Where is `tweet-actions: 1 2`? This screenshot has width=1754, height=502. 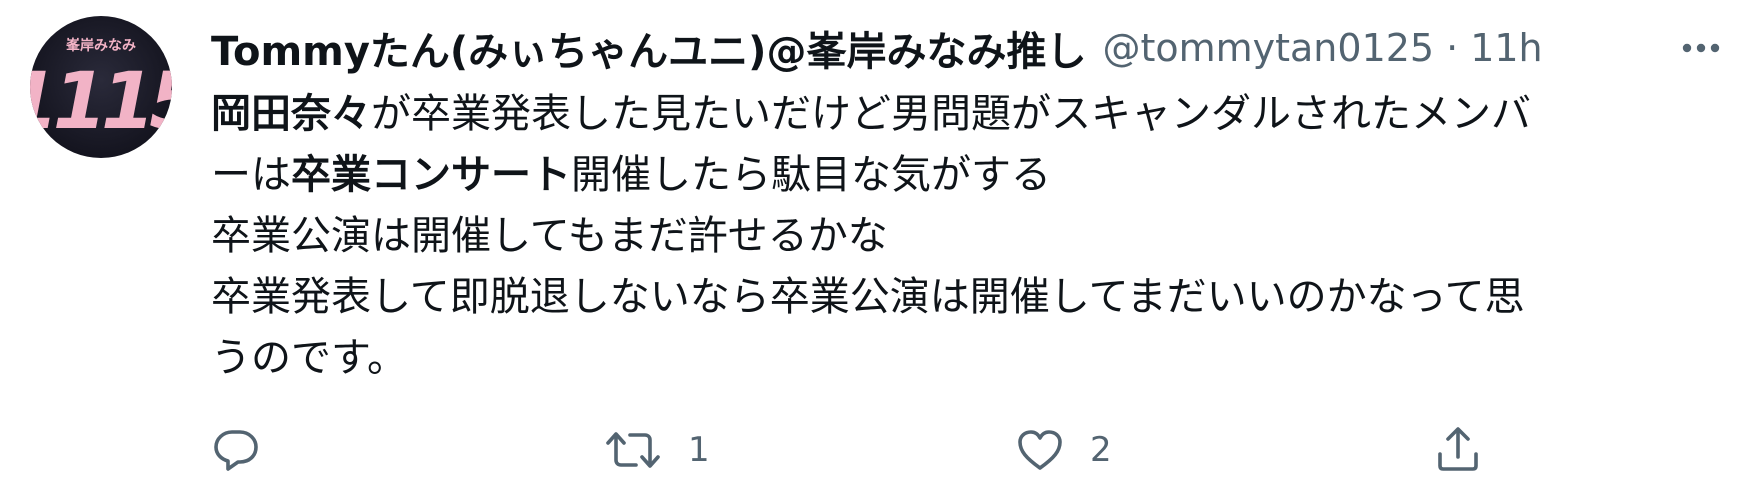 tweet-actions: 1 2 is located at coordinates (877, 450).